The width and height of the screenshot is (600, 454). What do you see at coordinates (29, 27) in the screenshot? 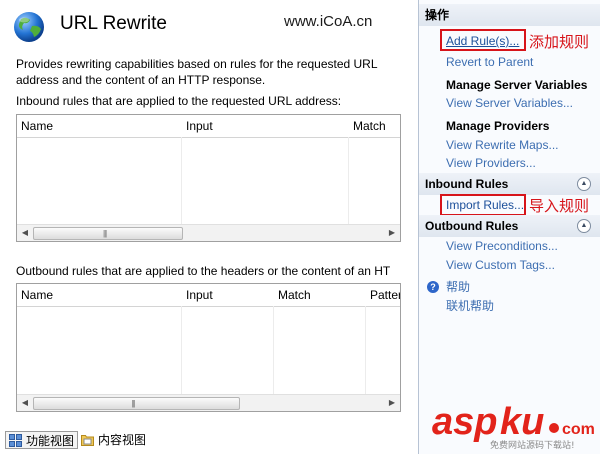
I see `globe-icon` at bounding box center [29, 27].